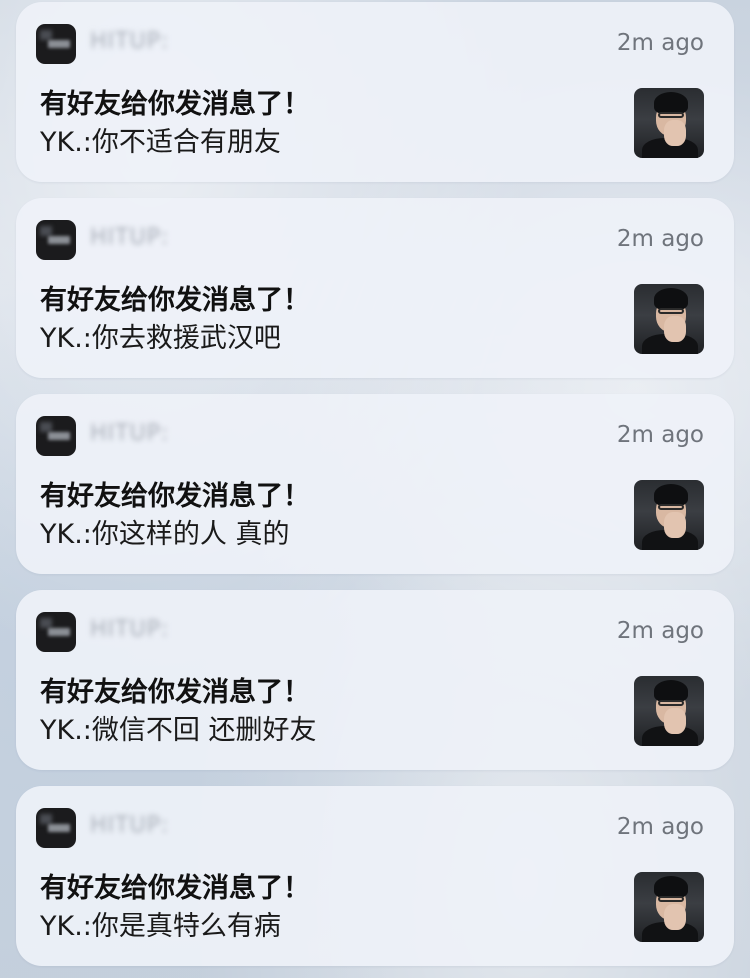  I want to click on notification-body: YK.:你是真特么有病, so click(160, 926).